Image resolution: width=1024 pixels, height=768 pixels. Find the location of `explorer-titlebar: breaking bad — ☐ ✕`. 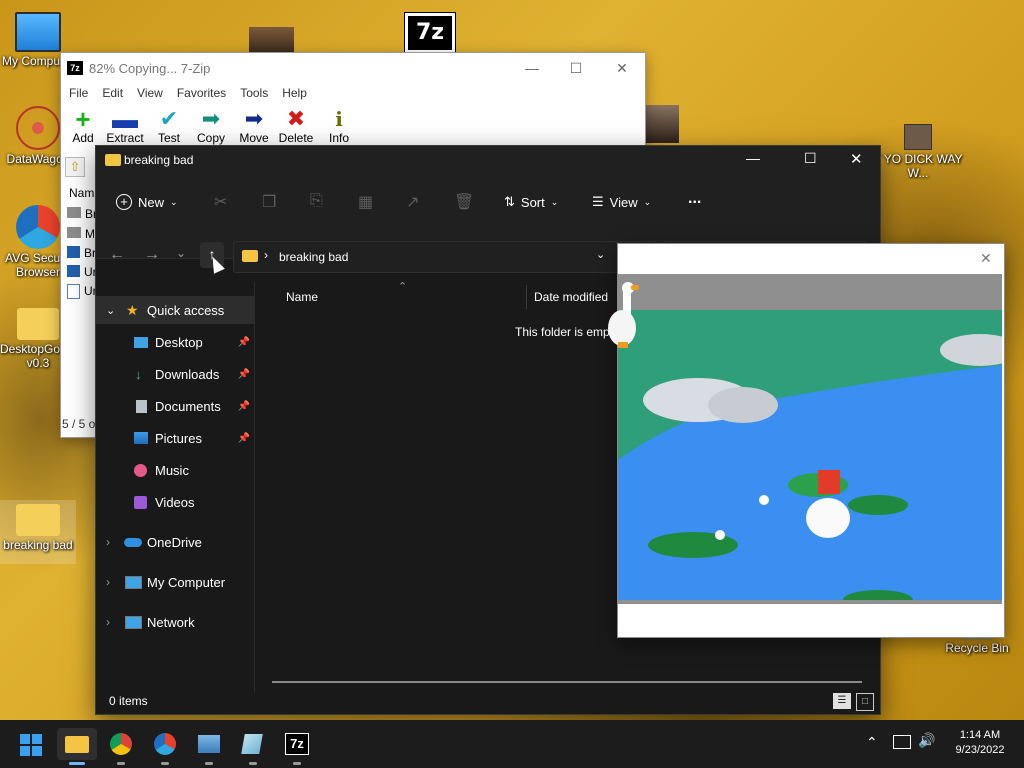

explorer-titlebar: breaking bad — ☐ ✕ is located at coordinates (488, 161).